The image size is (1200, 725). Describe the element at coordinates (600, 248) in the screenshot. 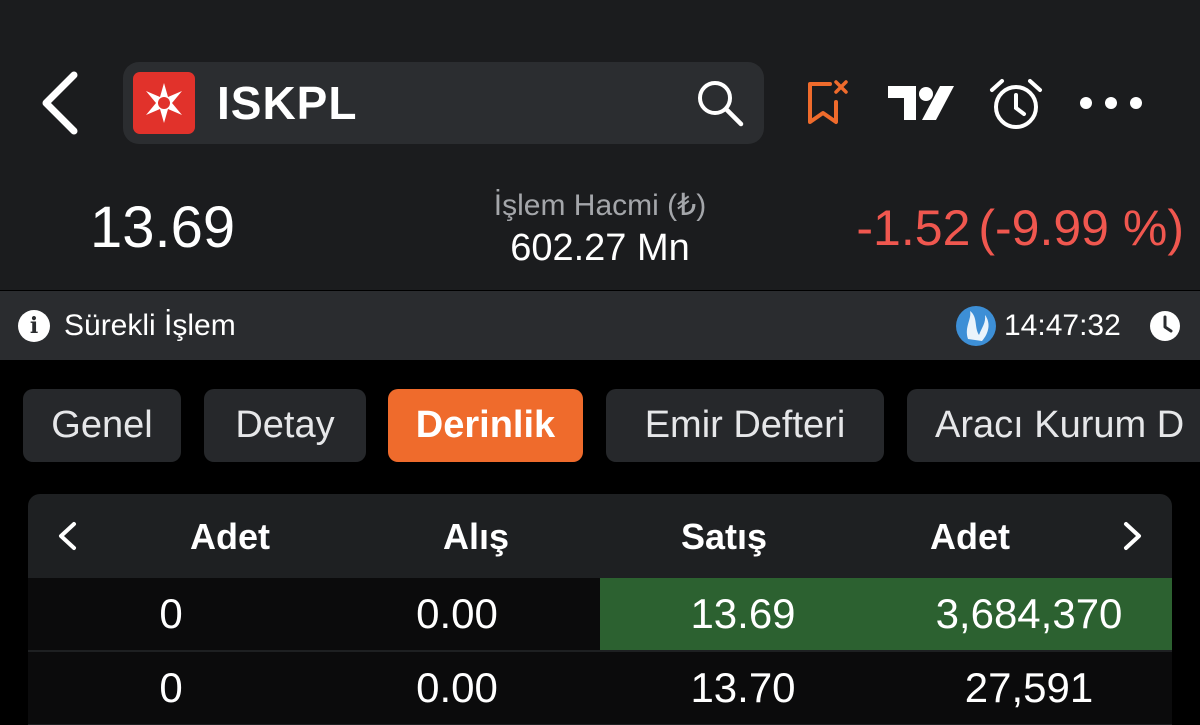

I see `volume-value: 602.27 Mn` at that location.